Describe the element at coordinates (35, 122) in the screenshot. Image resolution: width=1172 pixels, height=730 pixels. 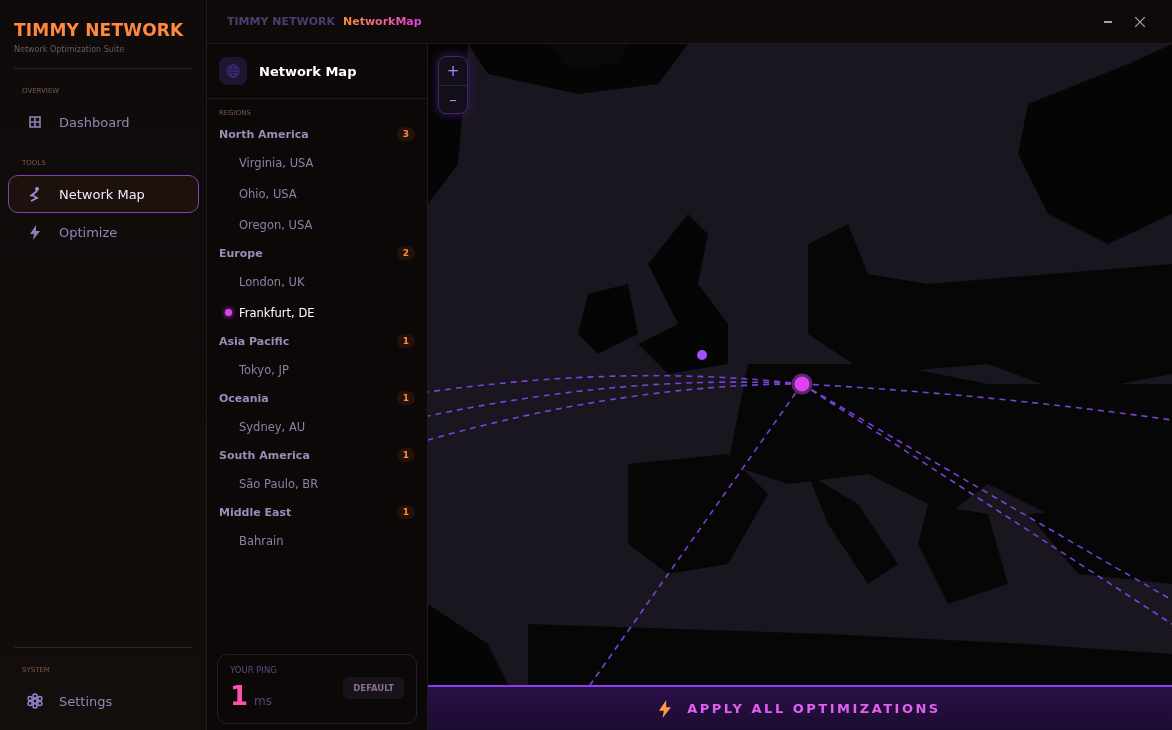
I see `grid-icon` at that location.